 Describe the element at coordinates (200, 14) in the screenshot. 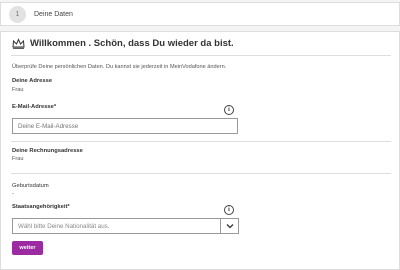

I see `step-header: 1 Deine Daten` at that location.